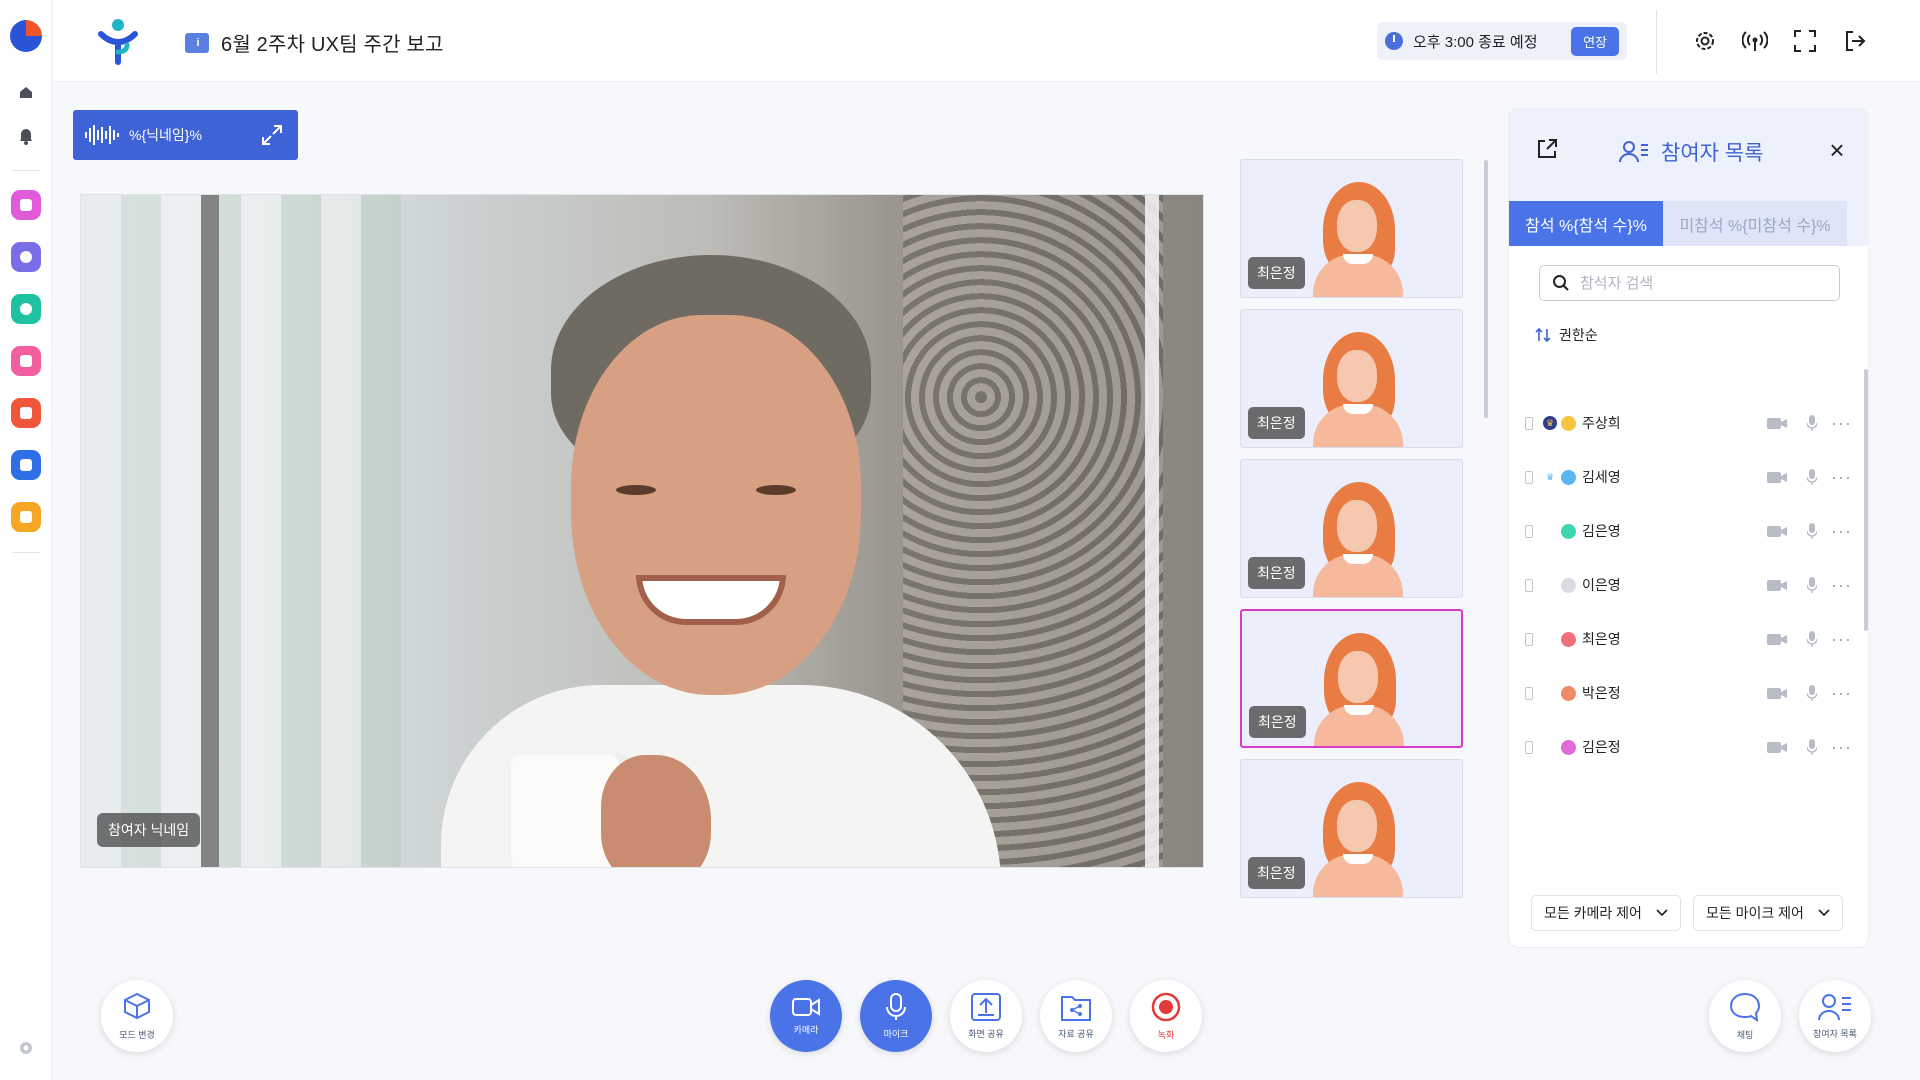 This screenshot has height=1080, width=1920. I want to click on bell-icon, so click(26, 136).